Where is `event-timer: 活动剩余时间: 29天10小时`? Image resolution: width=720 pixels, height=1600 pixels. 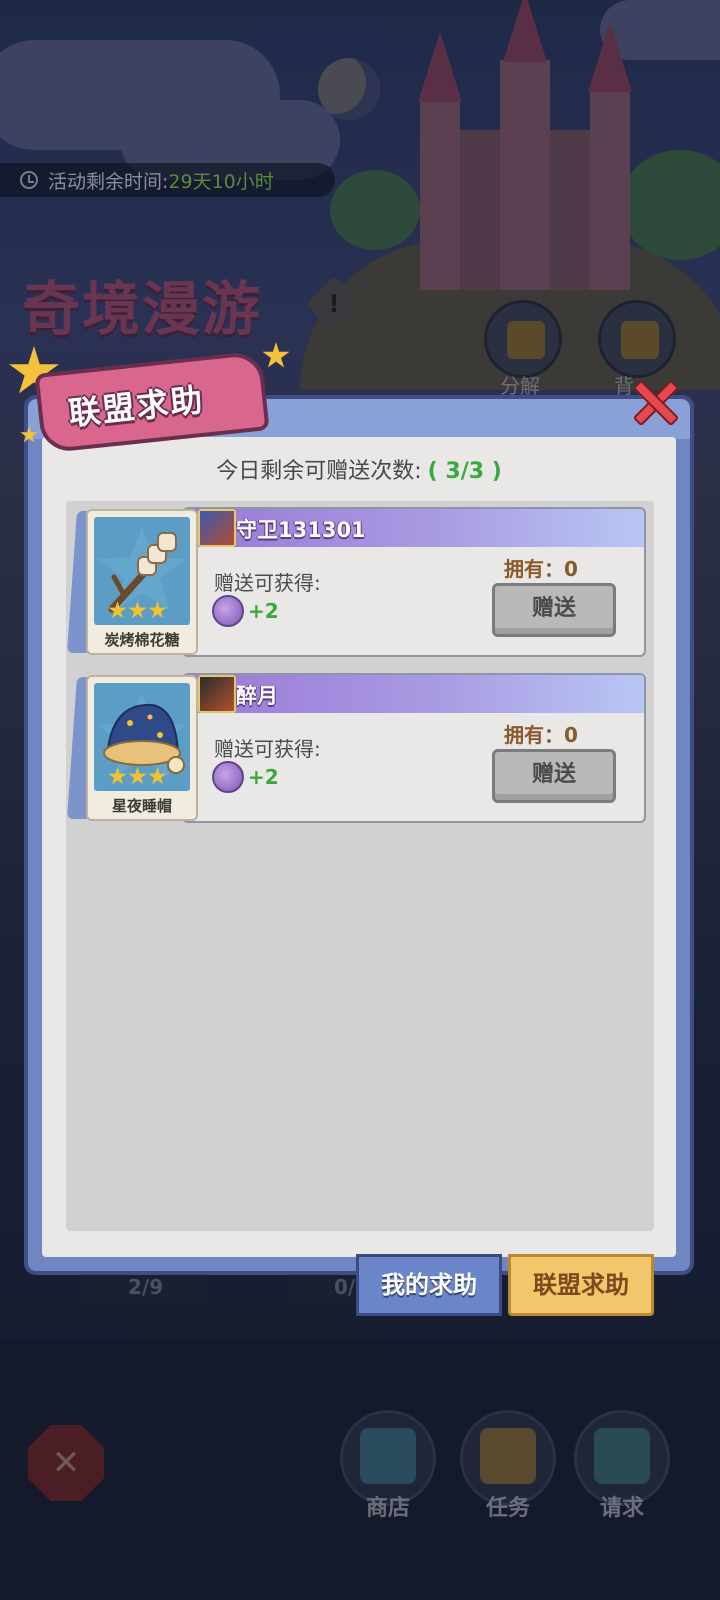
event-timer: 活动剩余时间: 29天10小时 is located at coordinates (167, 180).